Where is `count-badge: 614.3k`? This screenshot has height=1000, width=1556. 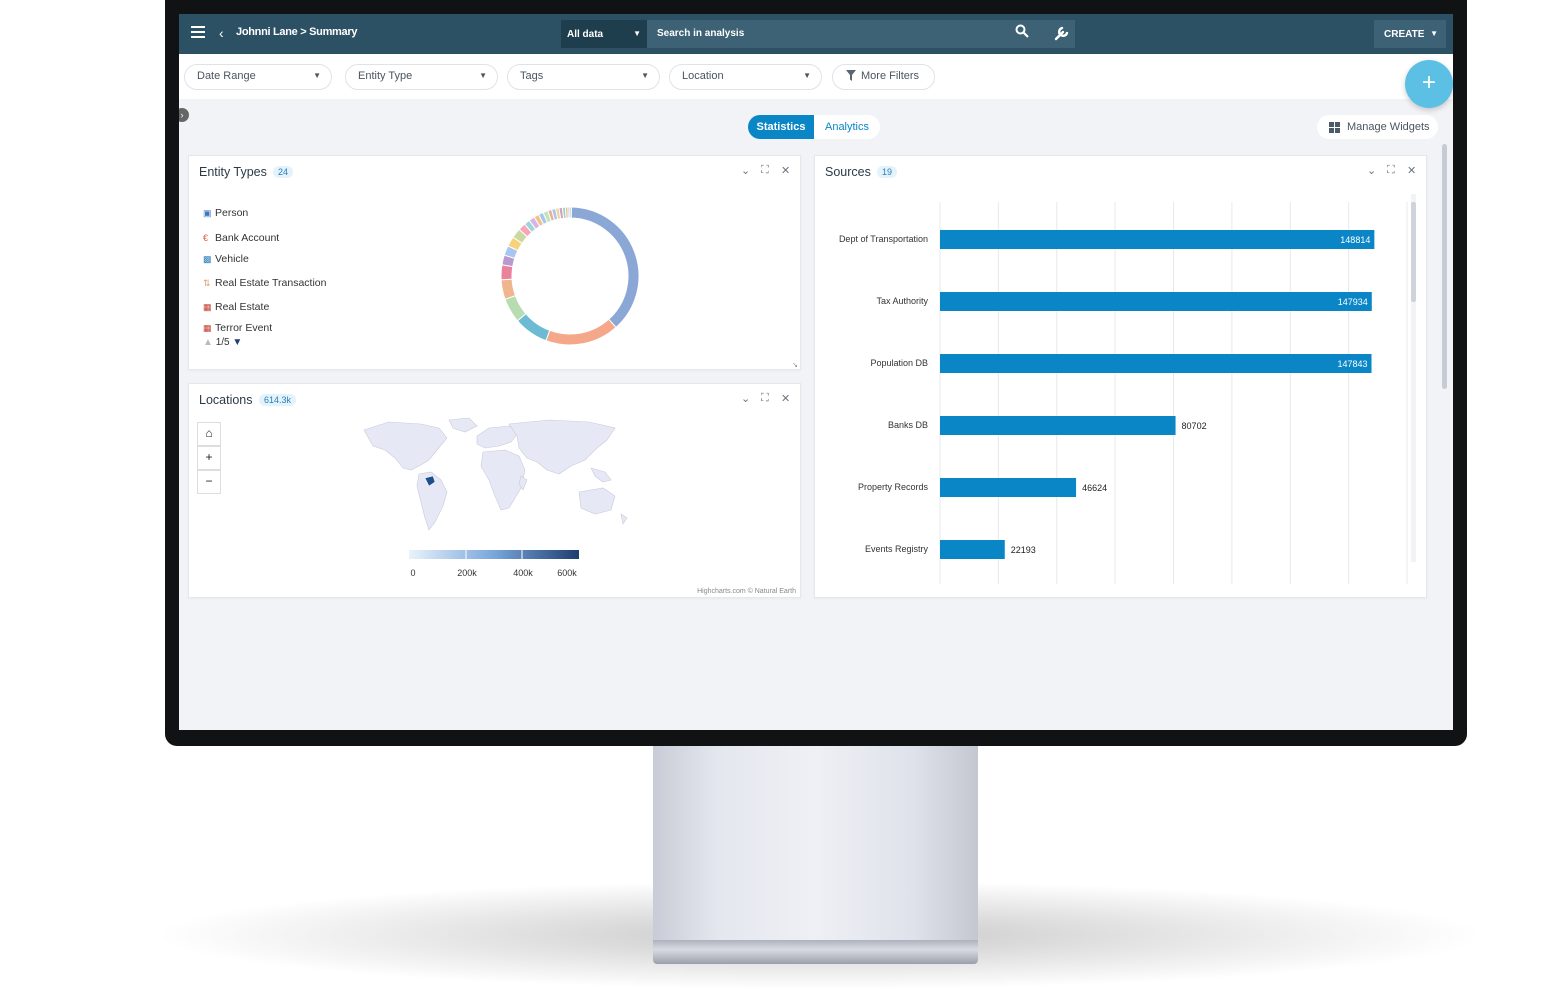
count-badge: 614.3k is located at coordinates (278, 400).